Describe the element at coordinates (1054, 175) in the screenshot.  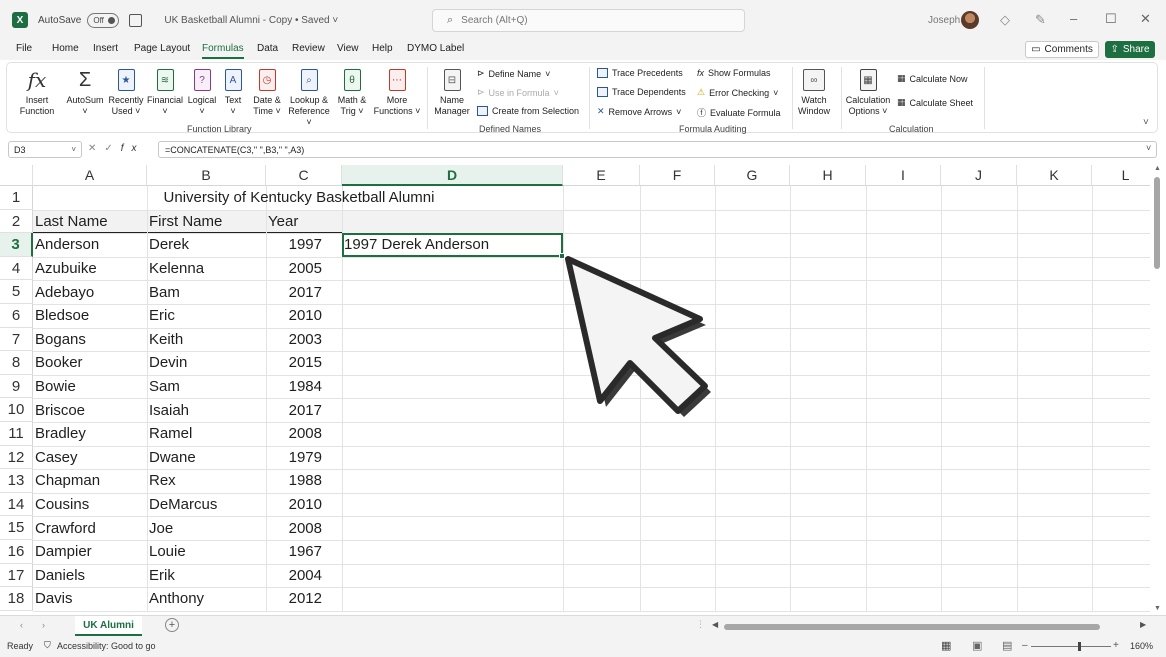
I see `column-header-k: K` at that location.